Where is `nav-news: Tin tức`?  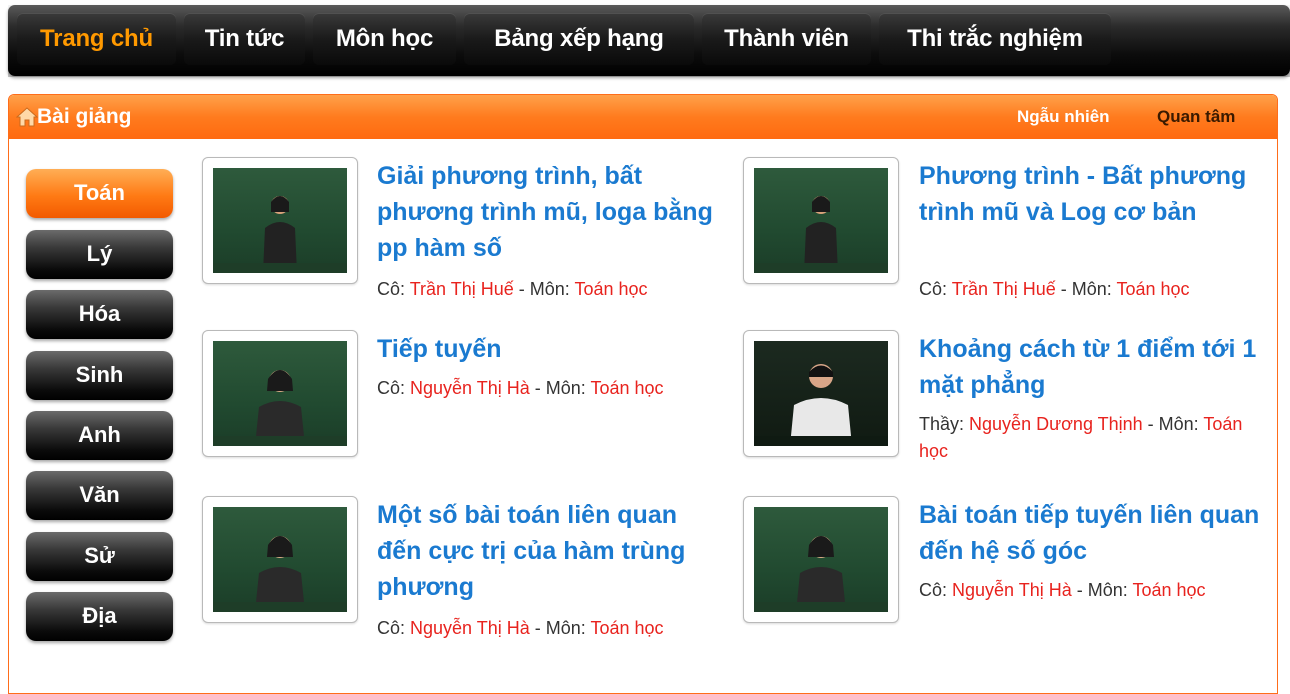 nav-news: Tin tức is located at coordinates (244, 39).